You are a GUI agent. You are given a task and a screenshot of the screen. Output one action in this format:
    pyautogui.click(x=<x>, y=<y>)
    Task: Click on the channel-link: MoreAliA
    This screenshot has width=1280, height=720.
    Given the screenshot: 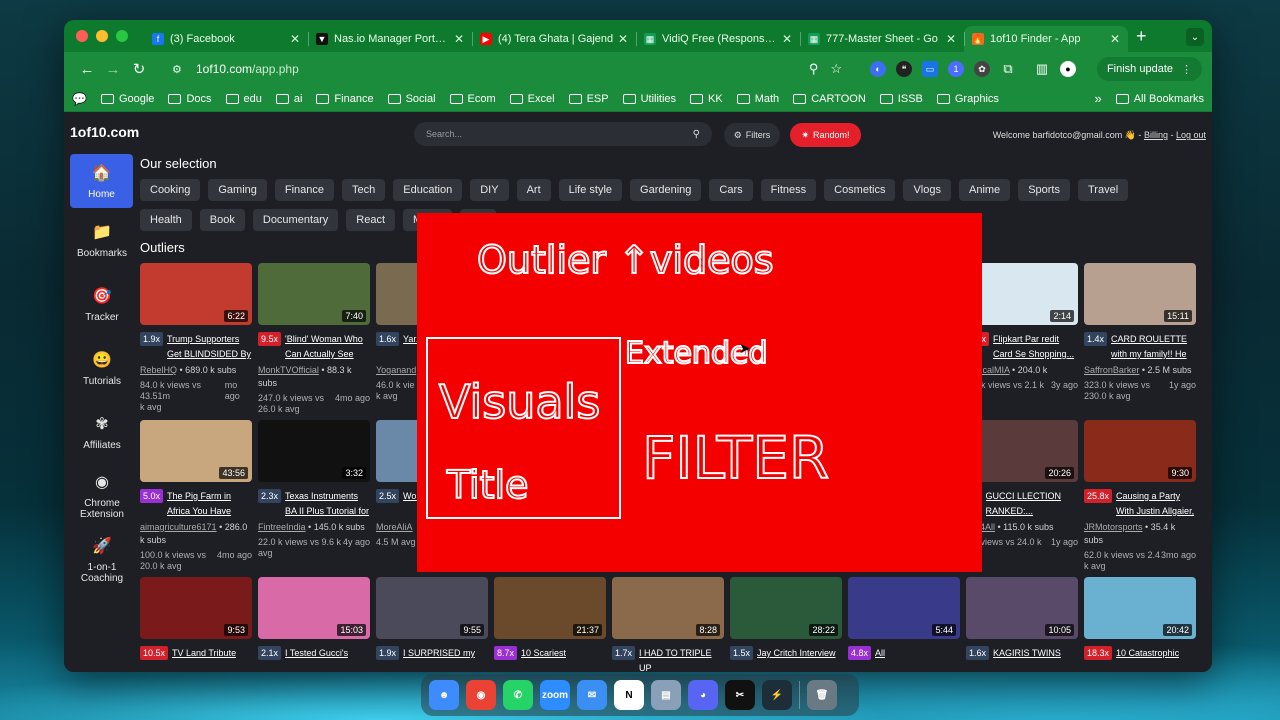 What is the action you would take?
    pyautogui.click(x=394, y=527)
    